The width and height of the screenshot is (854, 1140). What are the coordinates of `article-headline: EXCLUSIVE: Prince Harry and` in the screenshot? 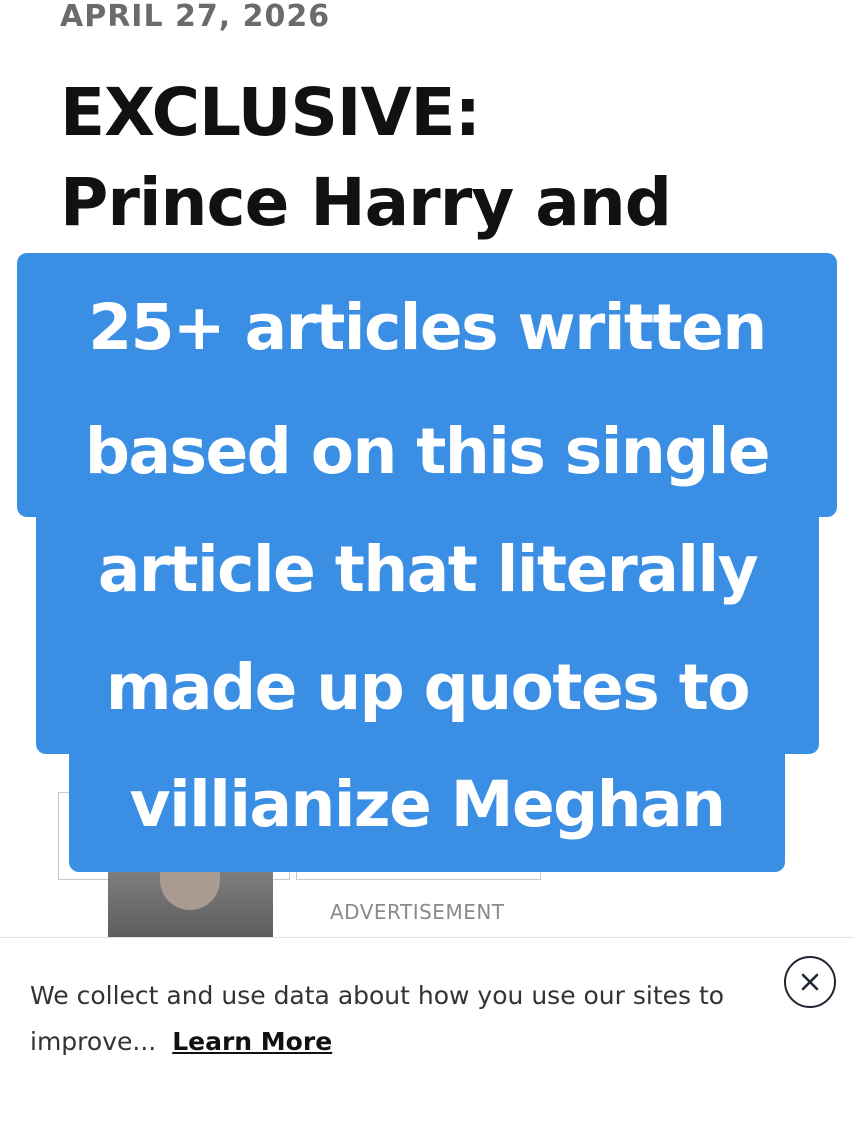 It's located at (440, 158).